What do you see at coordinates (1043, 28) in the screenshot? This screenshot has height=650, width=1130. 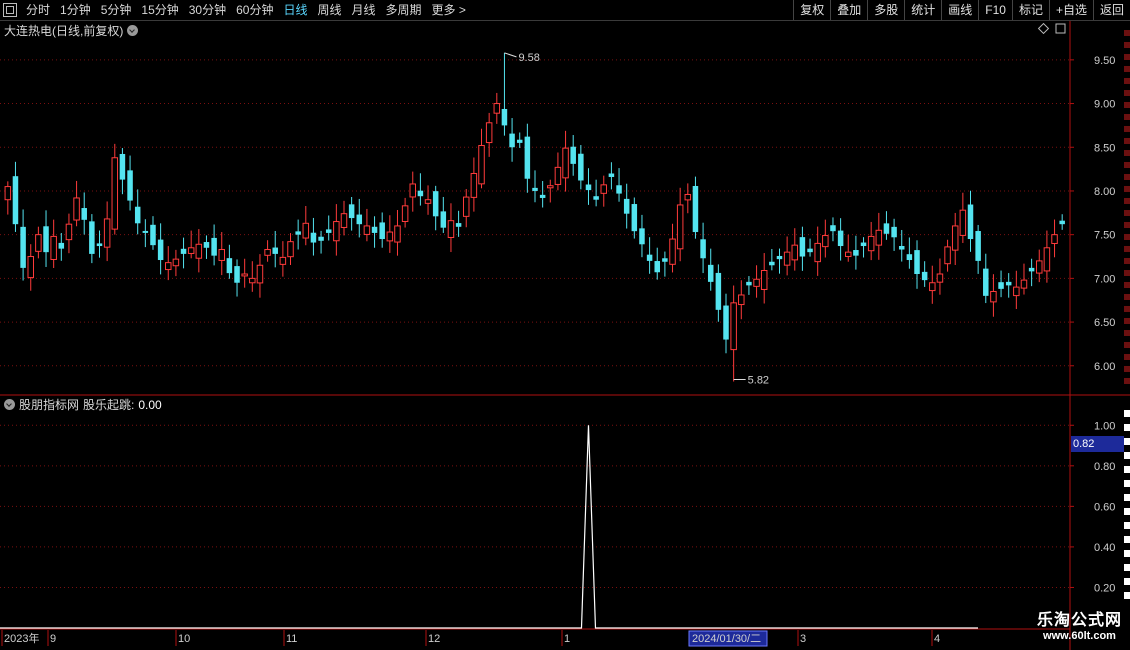 I see `diamond-icon` at bounding box center [1043, 28].